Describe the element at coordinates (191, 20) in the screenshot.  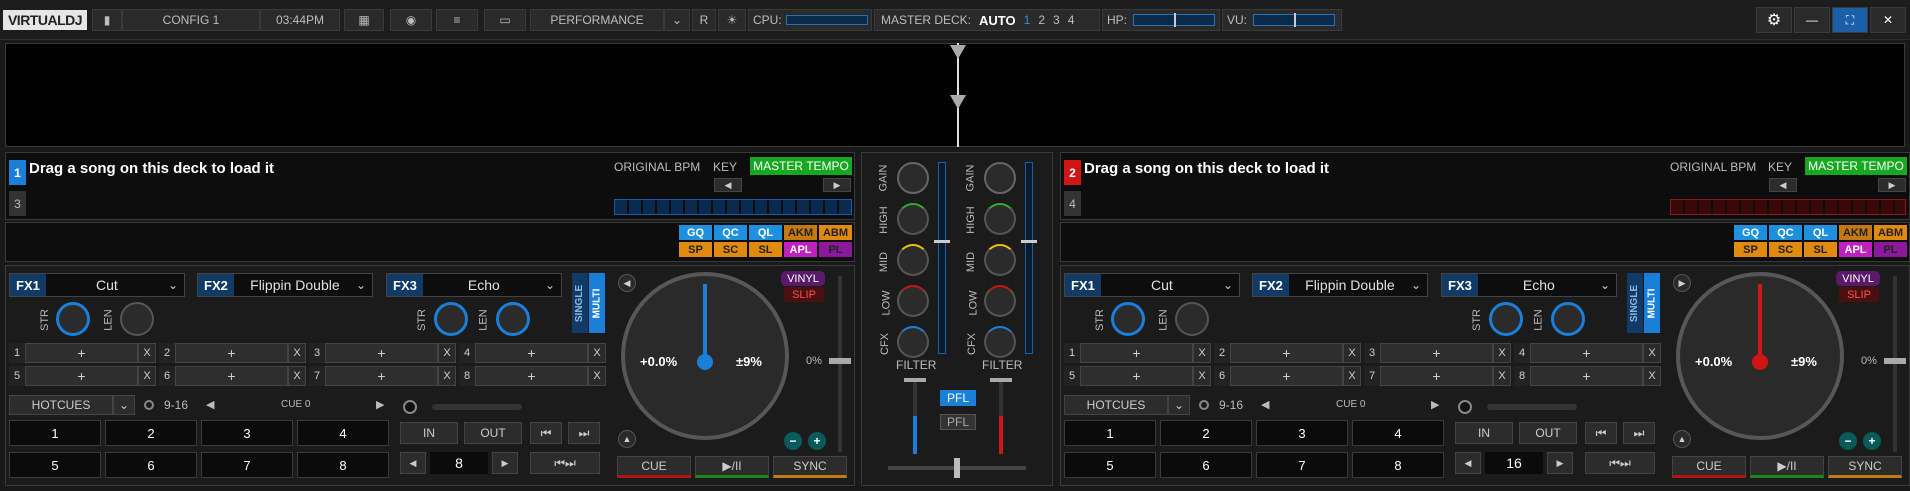
I see `config-button: CONFIG 1` at that location.